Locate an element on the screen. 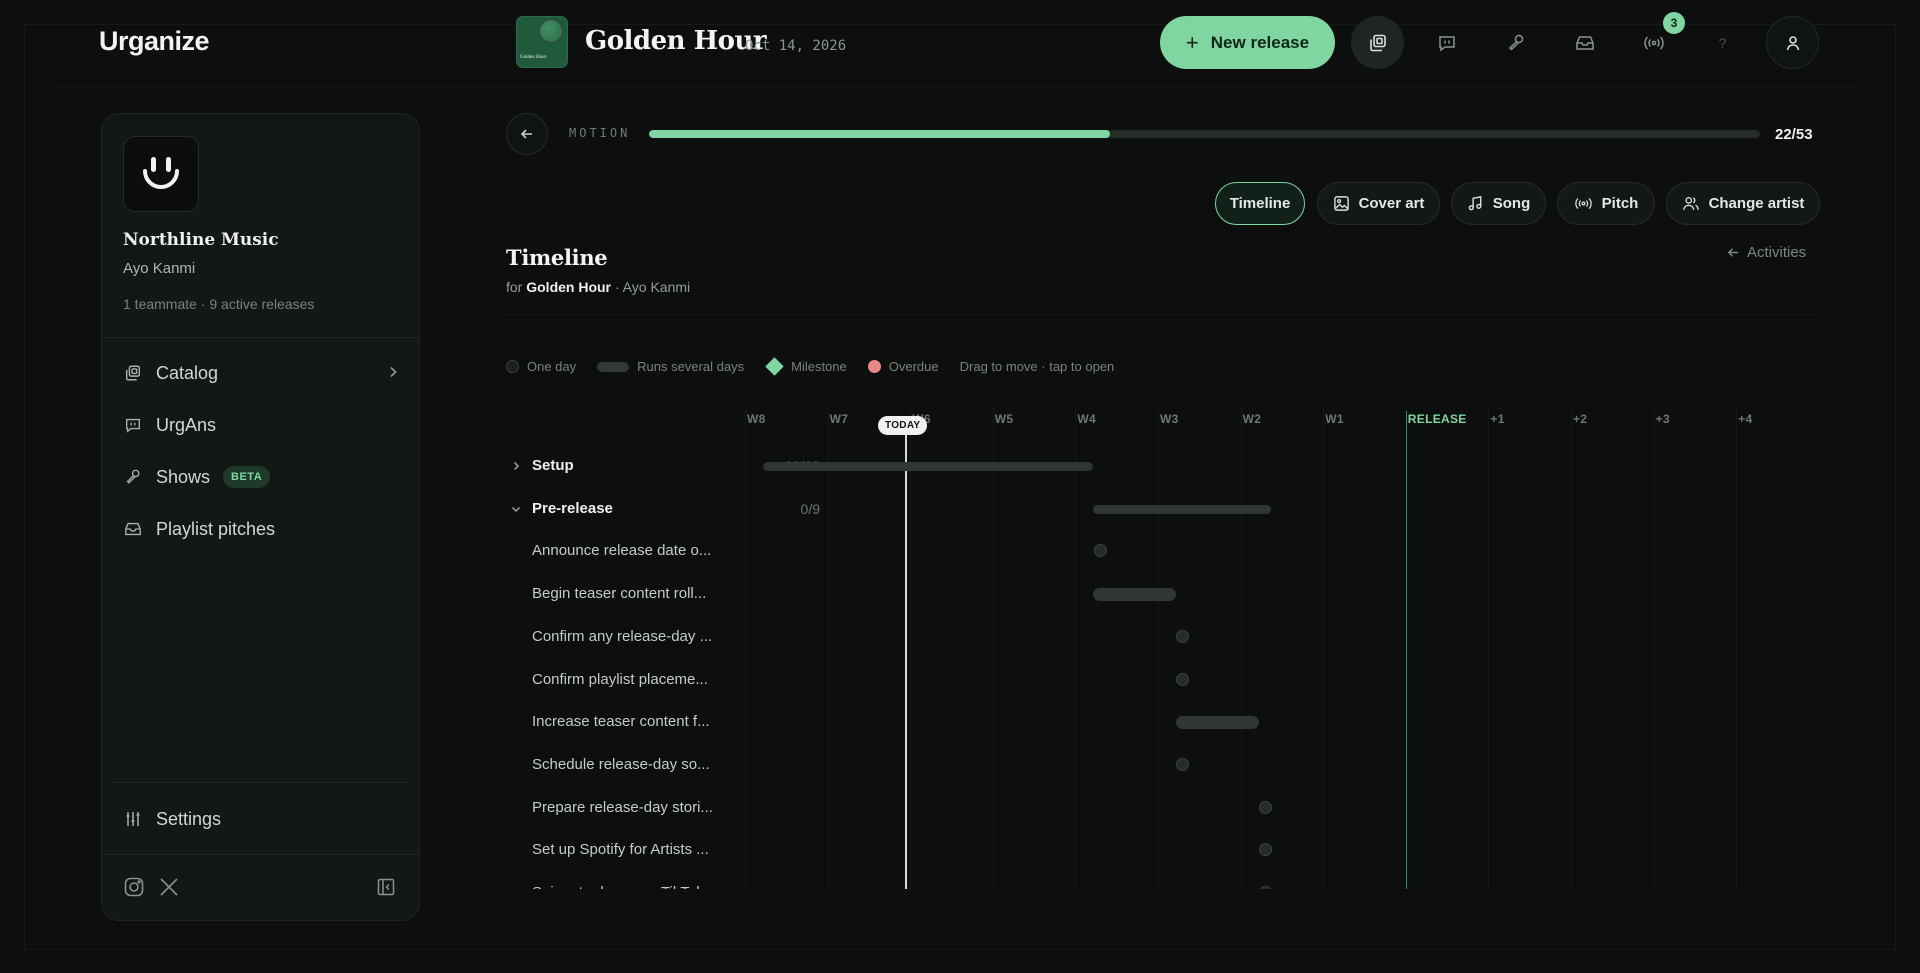 The width and height of the screenshot is (1920, 973). catalog-icon is located at coordinates (1377, 42).